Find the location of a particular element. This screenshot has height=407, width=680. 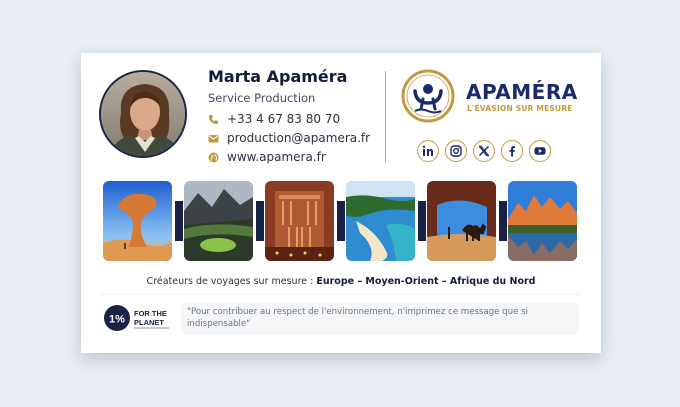

social-links is located at coordinates (484, 151).